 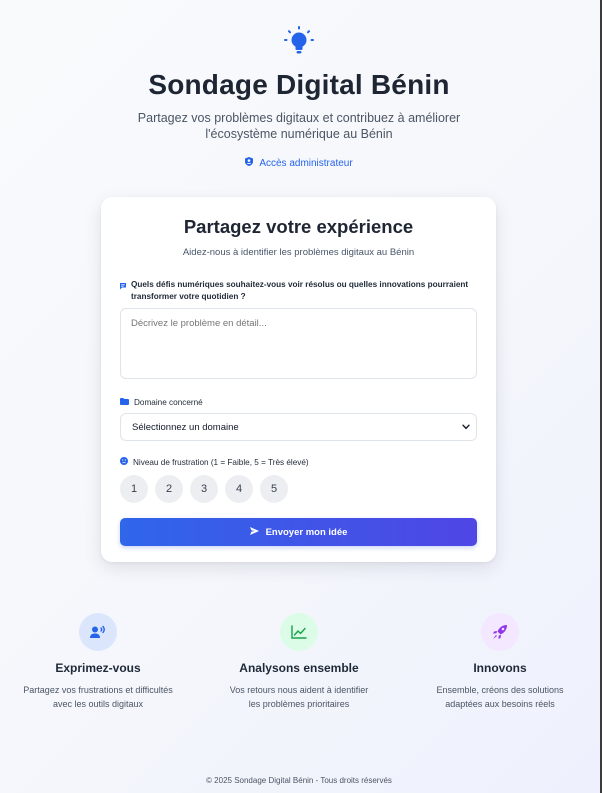 I want to click on feature-title: Innovons, so click(x=500, y=668).